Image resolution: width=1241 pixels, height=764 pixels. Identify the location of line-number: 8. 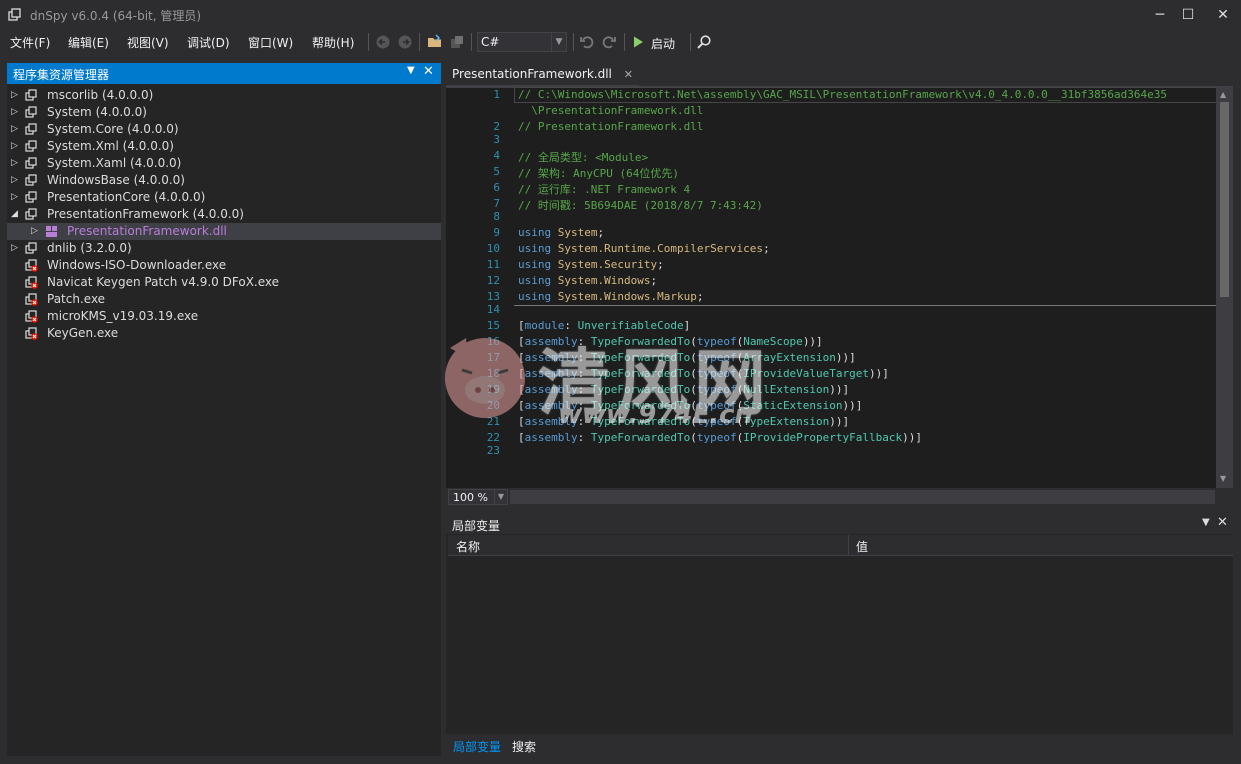
(496, 216).